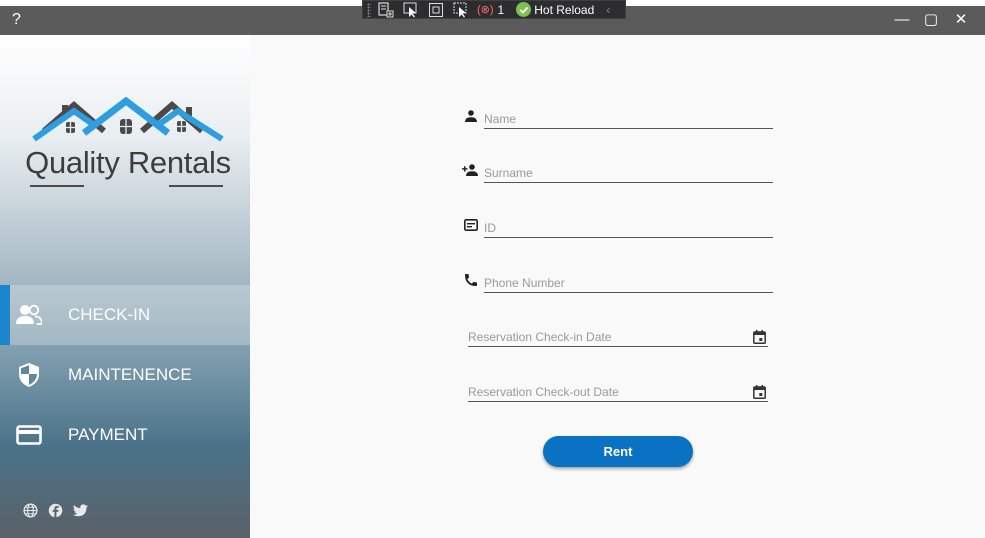 The height and width of the screenshot is (538, 985). What do you see at coordinates (436, 10) in the screenshot?
I see `display-layout-adorners-icon` at bounding box center [436, 10].